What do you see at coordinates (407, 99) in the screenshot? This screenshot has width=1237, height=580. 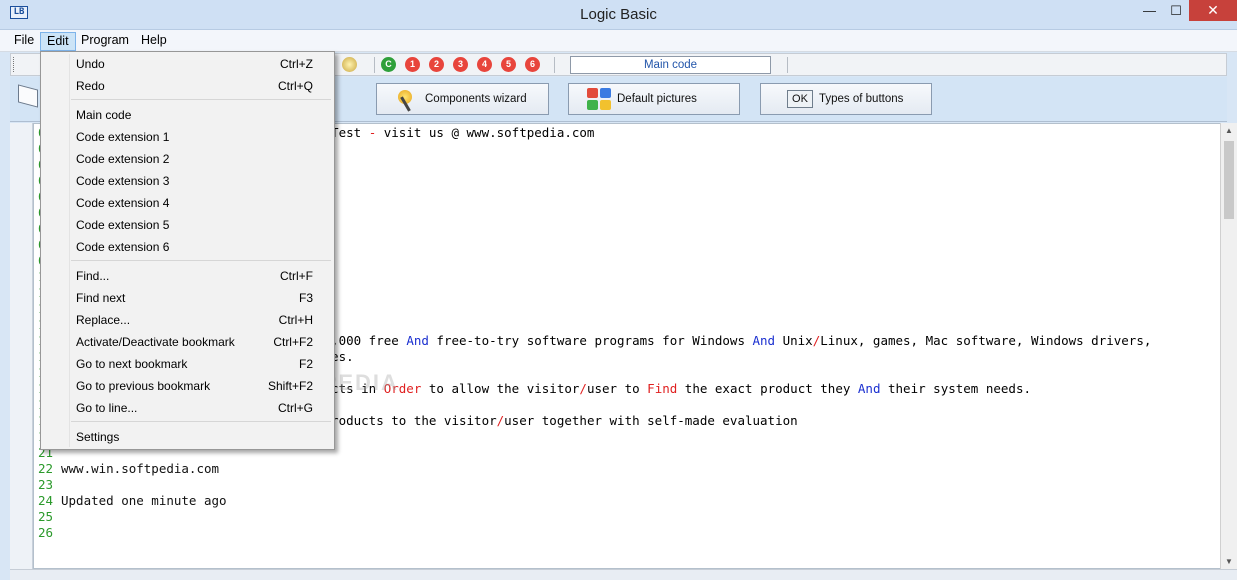 I see `magic-wand-icon` at bounding box center [407, 99].